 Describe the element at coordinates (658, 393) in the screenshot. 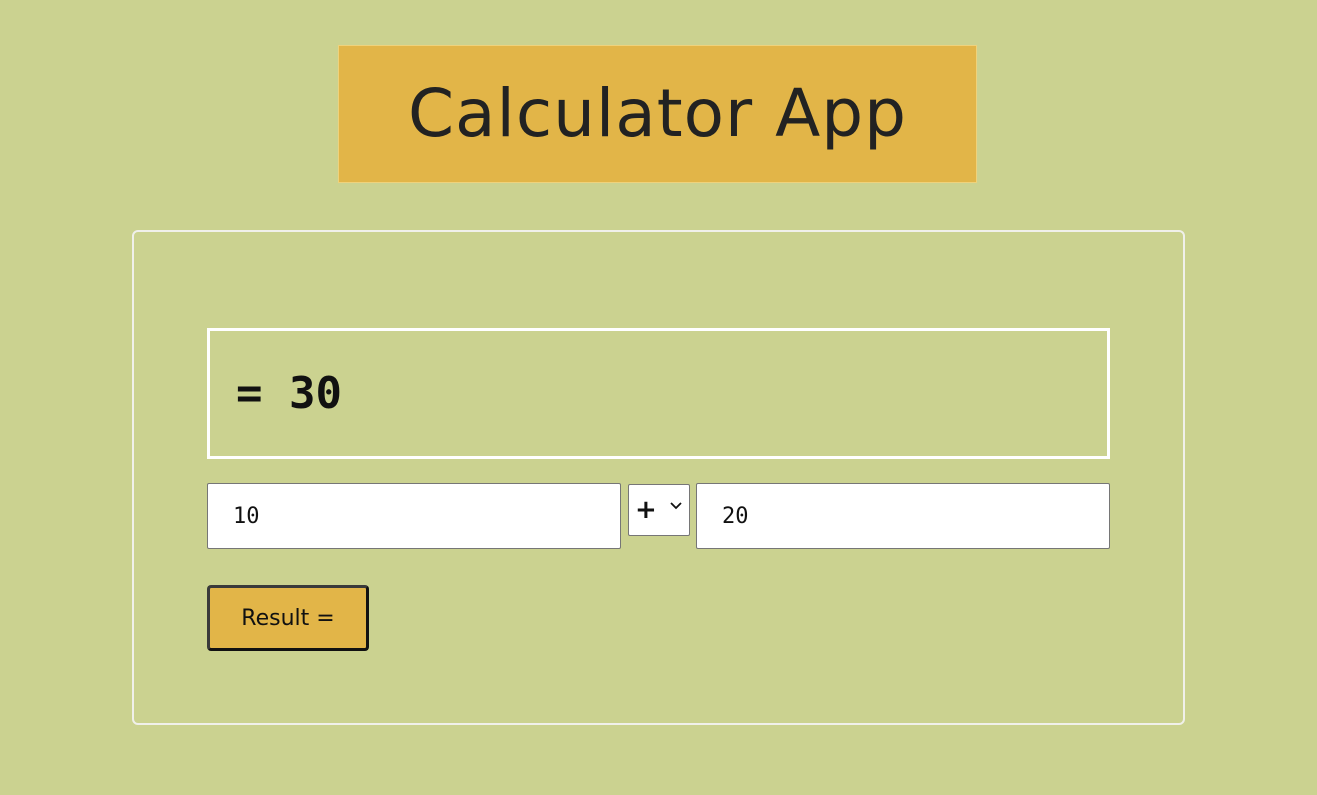

I see `result-display: = 30` at that location.